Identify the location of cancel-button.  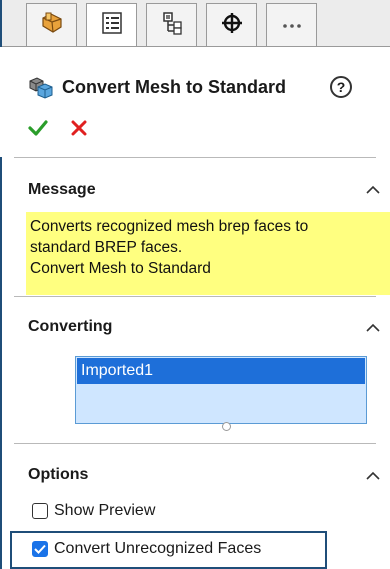
(79, 130).